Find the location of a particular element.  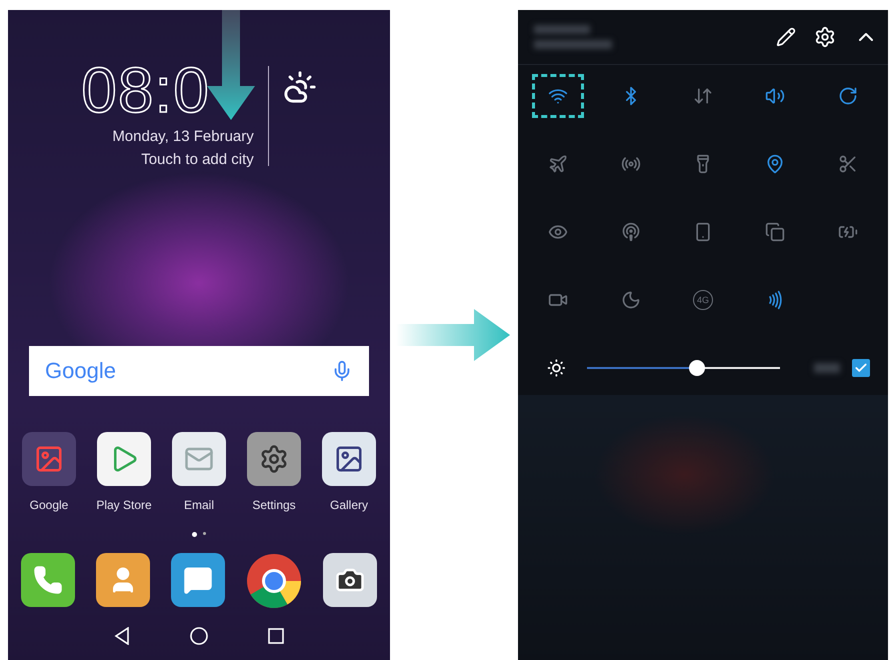

app-label: Google is located at coordinates (49, 505).